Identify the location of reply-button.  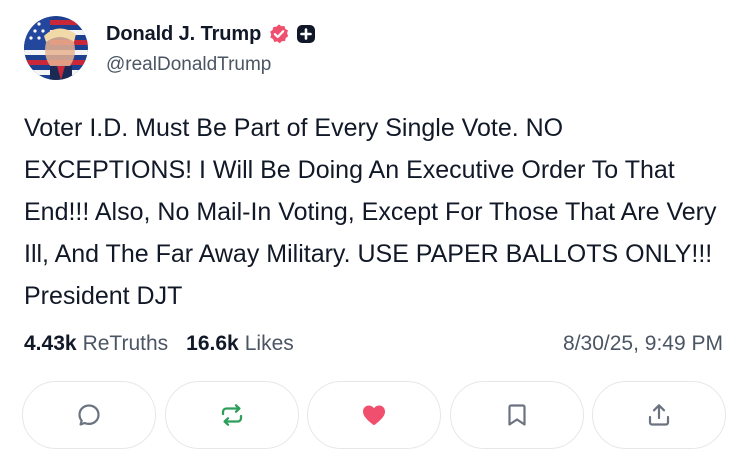
(89, 415).